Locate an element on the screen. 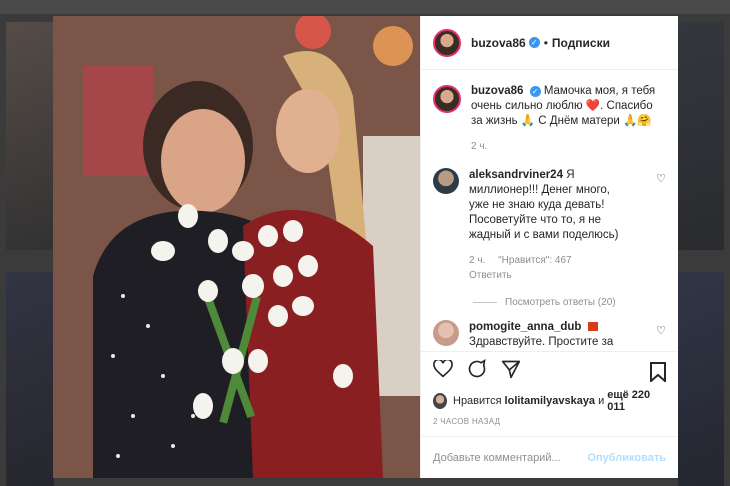 This screenshot has height=486, width=730. publish-button: Опубликовать is located at coordinates (626, 458).